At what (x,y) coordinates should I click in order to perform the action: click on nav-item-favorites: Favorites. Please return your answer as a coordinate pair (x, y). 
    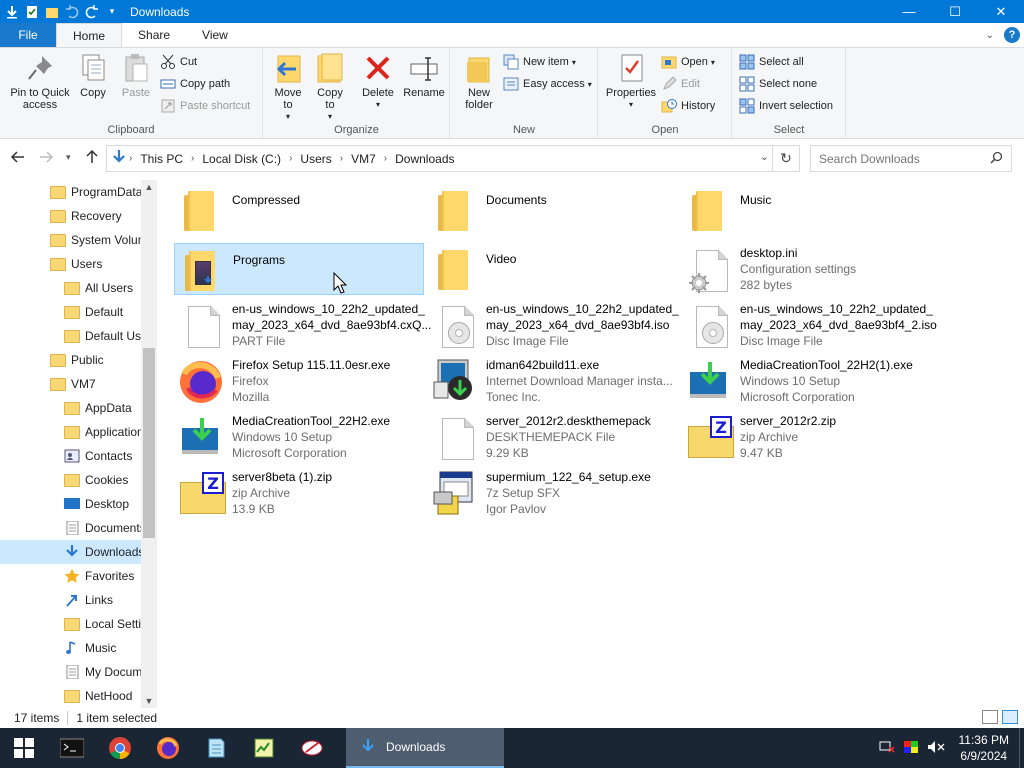
    Looking at the image, I should click on (70, 576).